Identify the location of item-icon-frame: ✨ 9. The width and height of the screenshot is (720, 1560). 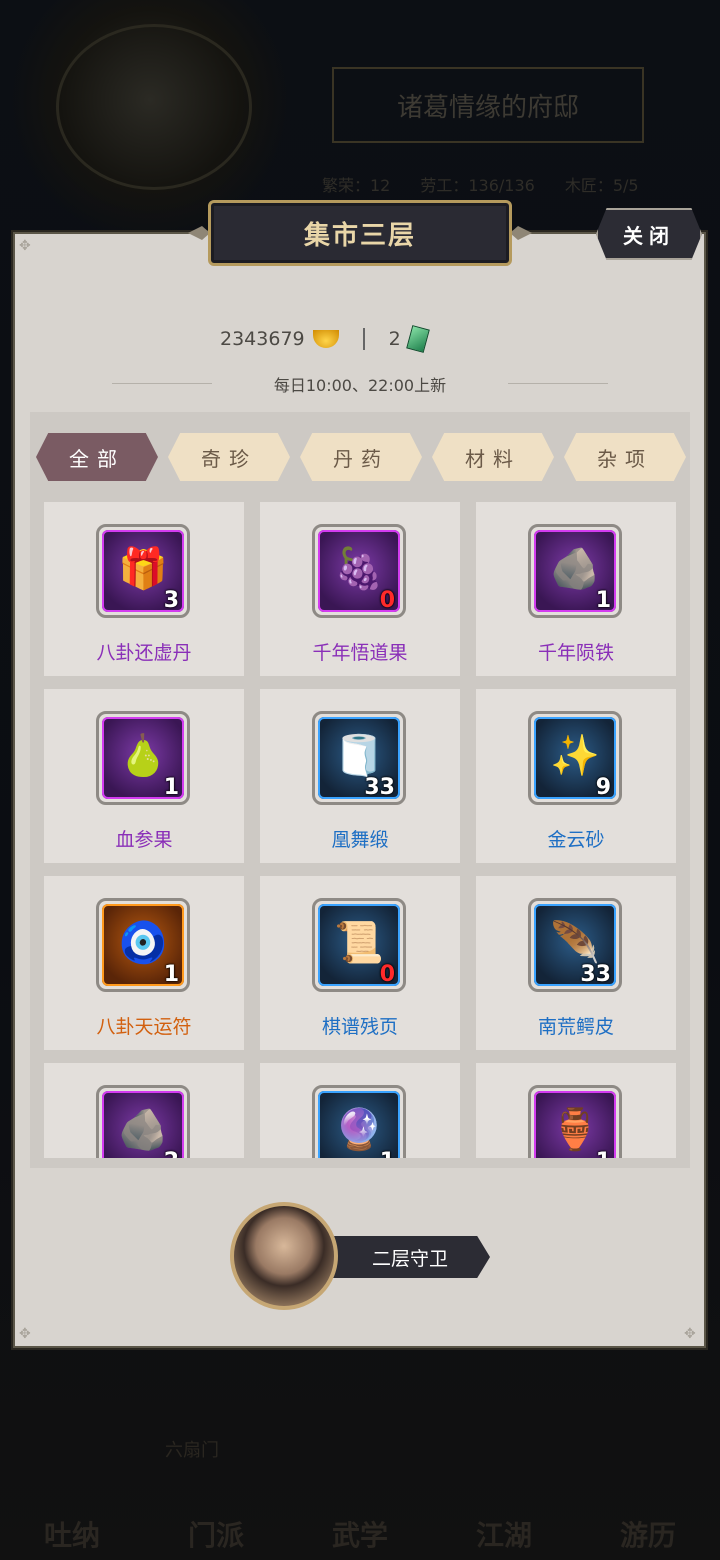
(575, 758).